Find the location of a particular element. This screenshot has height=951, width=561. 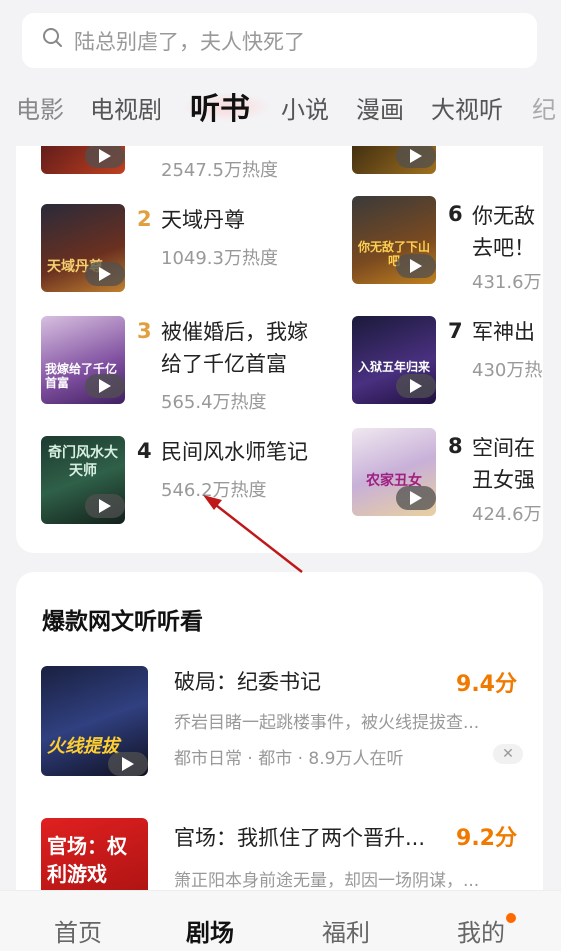

category-tabs: 电影 电视剧 听书 小说 漫画 大视听 纪 is located at coordinates (280, 107).